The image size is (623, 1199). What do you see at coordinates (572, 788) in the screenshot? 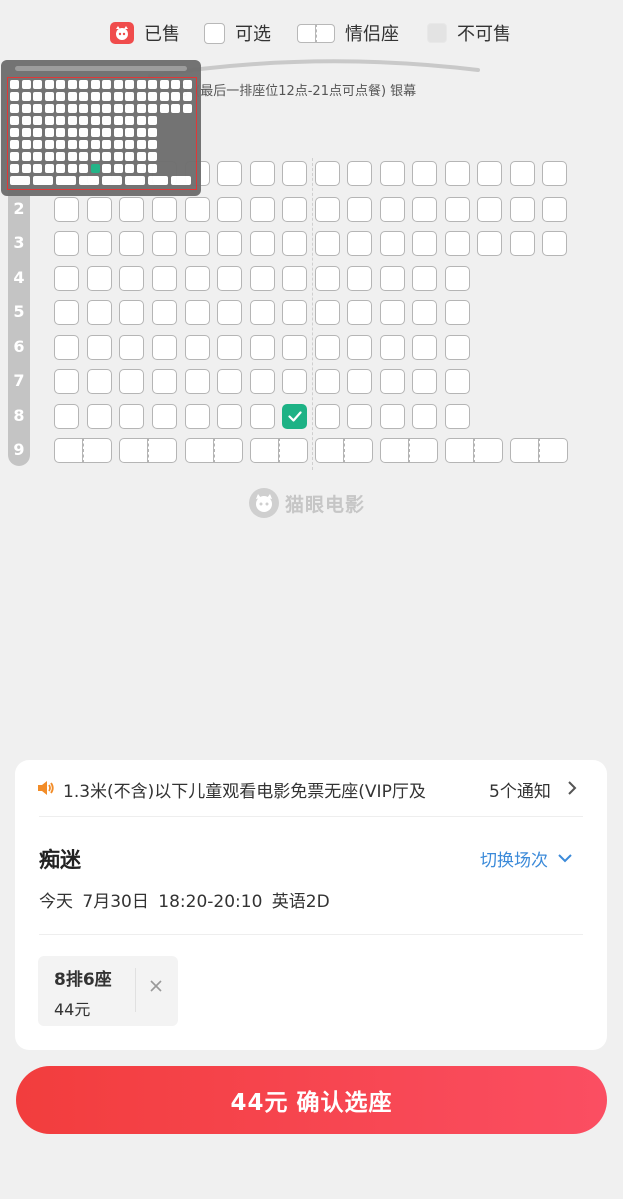
I see `chevron-right-icon` at bounding box center [572, 788].